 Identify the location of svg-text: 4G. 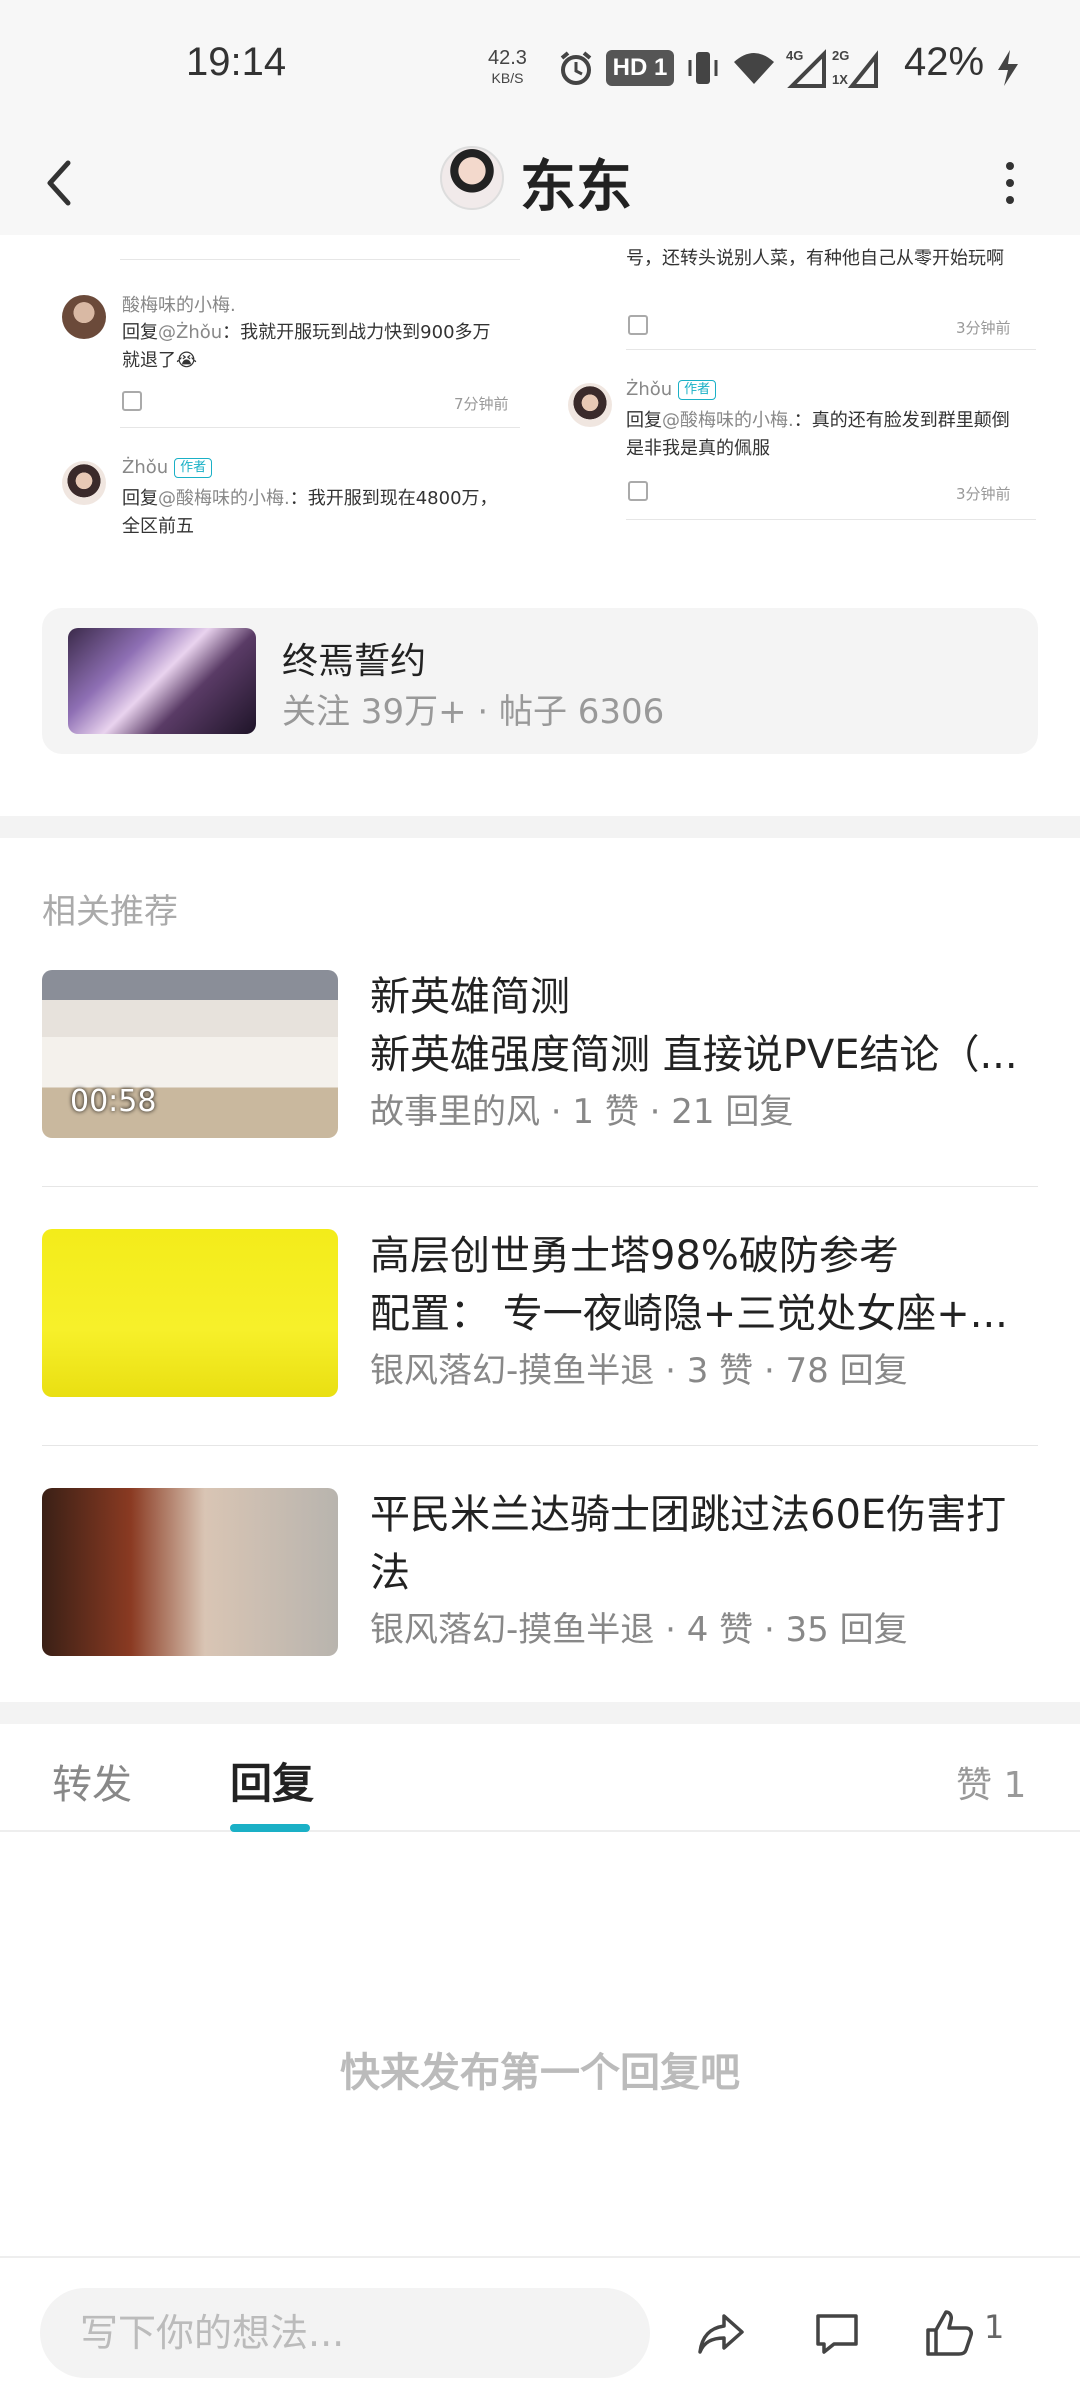
(794, 55).